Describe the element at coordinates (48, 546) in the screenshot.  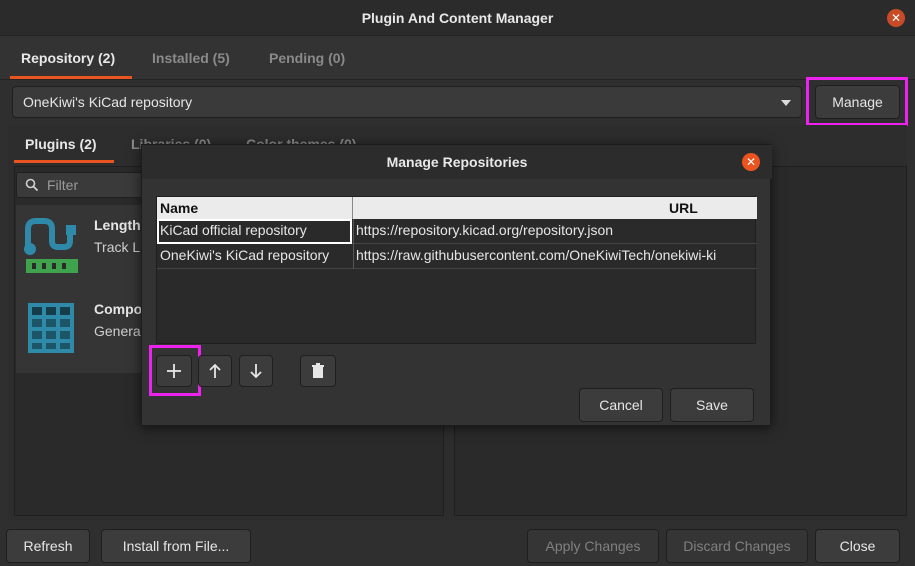
I see `refresh-button: Refresh` at that location.